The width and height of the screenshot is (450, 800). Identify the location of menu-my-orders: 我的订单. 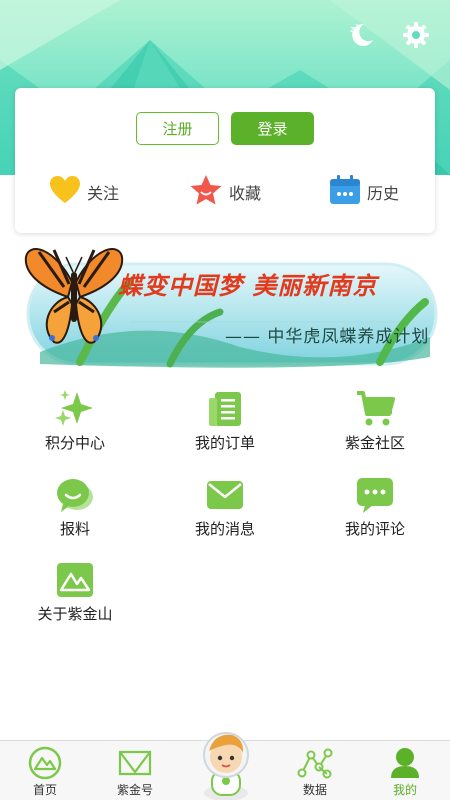
(225, 423).